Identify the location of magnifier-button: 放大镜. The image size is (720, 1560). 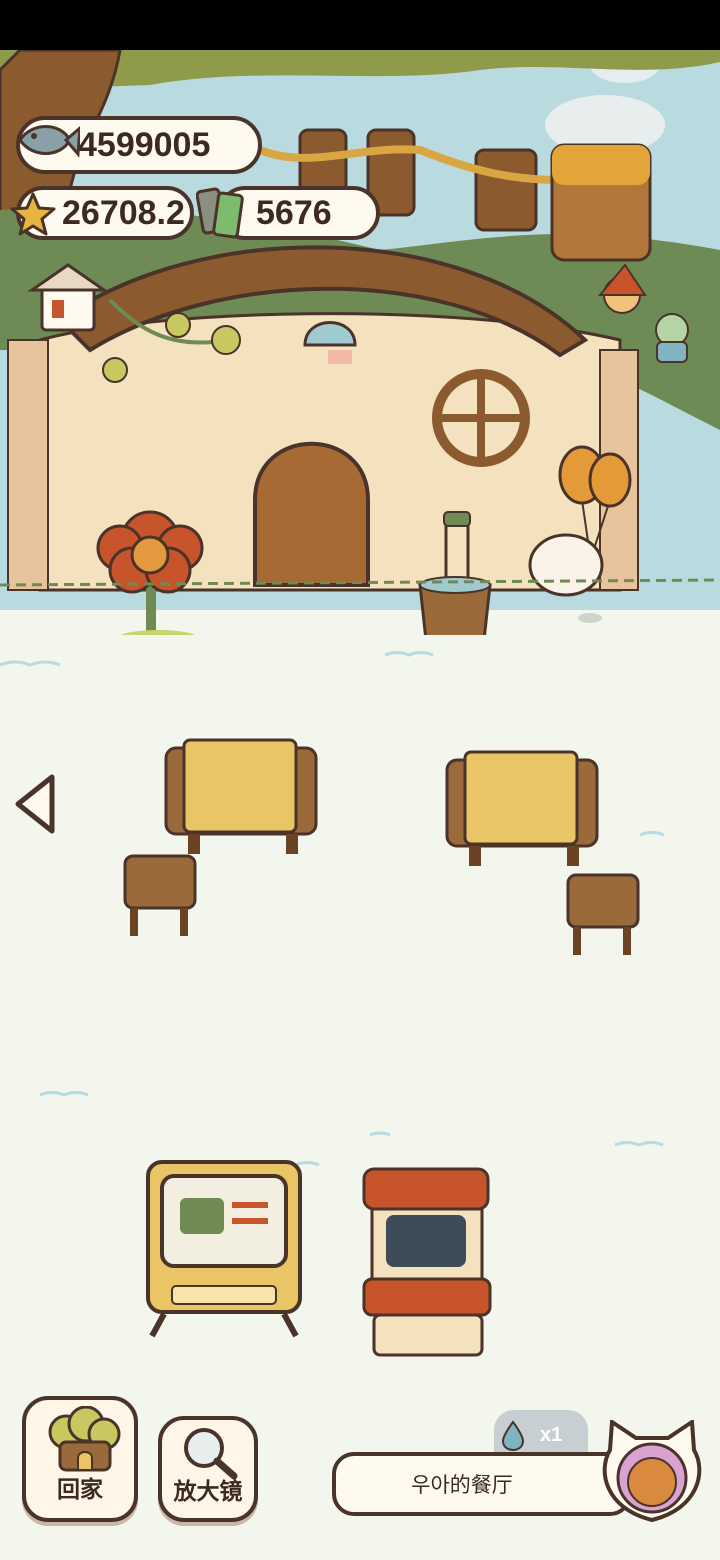
(208, 1469).